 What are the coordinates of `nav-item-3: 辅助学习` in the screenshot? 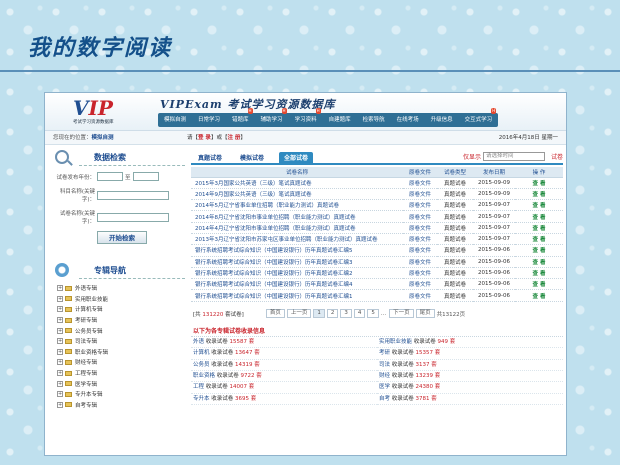 It's located at (272, 117).